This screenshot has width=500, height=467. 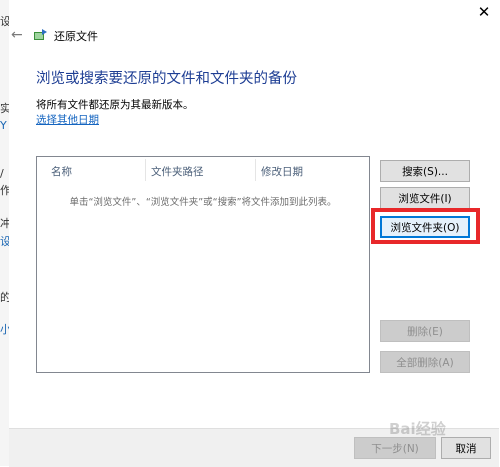 I want to click on page-heading: 浏览或搜索要还原的文件和文件夹的备份, so click(x=166, y=79).